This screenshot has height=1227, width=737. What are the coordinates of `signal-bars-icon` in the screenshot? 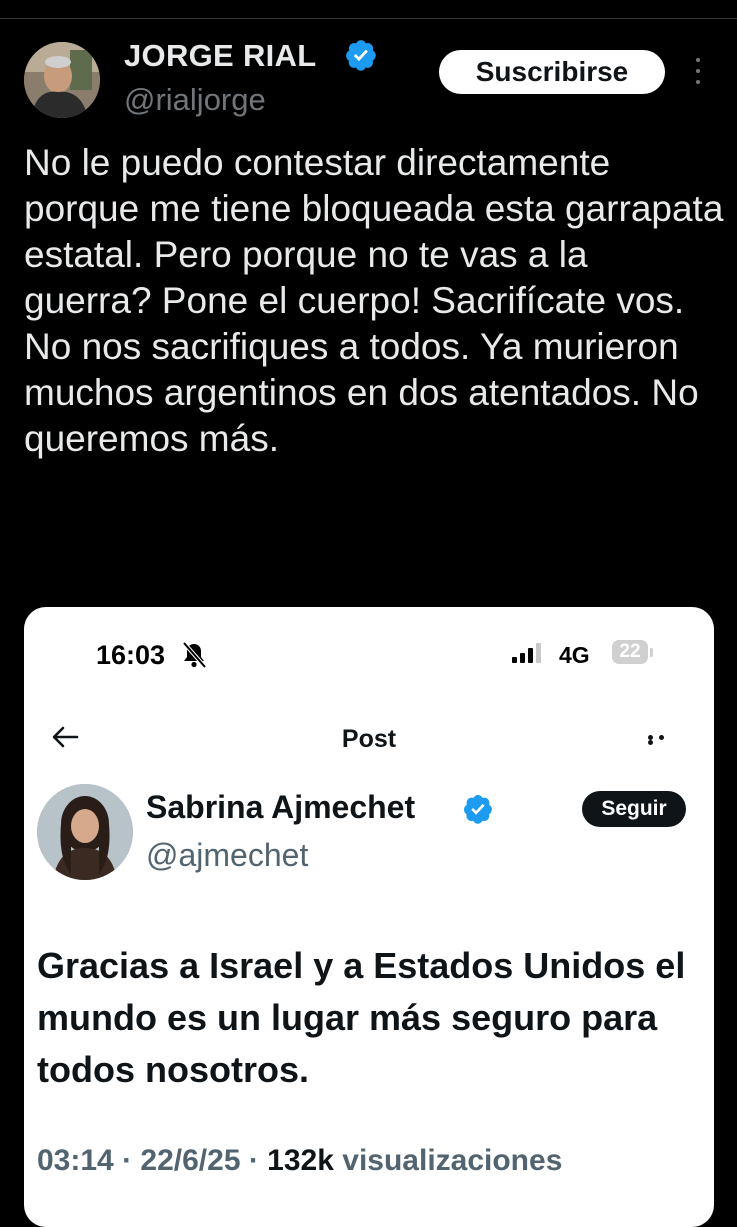 It's located at (529, 653).